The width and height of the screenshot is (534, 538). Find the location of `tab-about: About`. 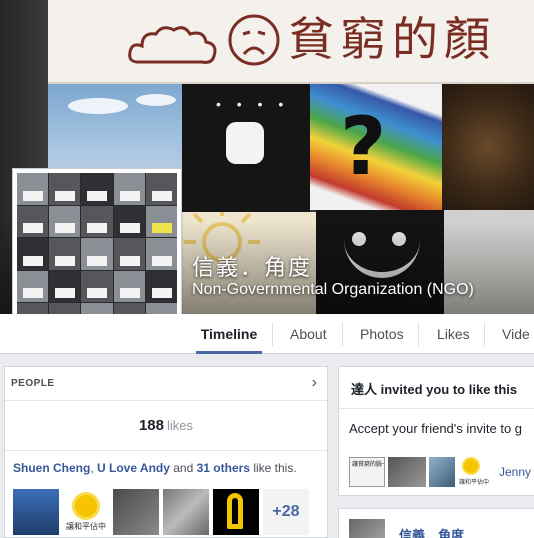

tab-about: About is located at coordinates (308, 334).